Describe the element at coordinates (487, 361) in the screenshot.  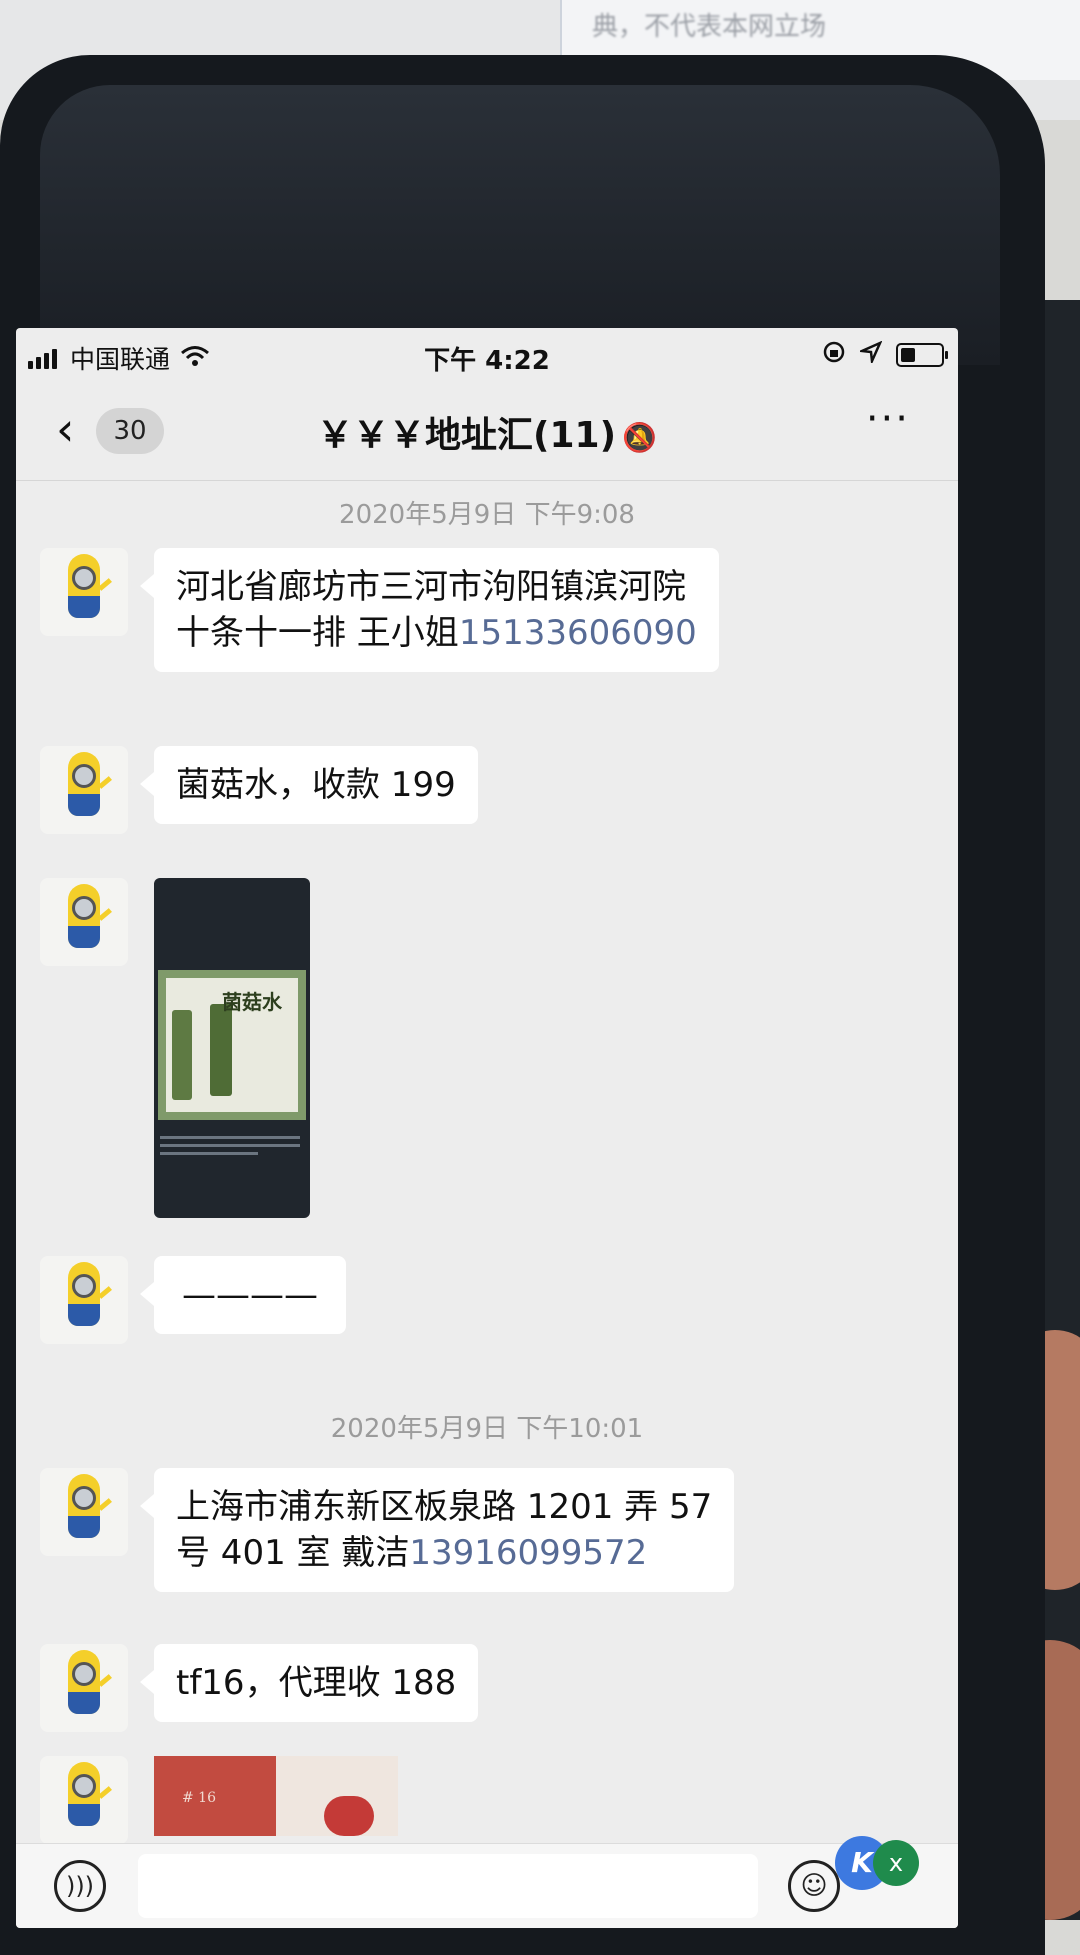
I see `status-time: 下午 4:22` at that location.